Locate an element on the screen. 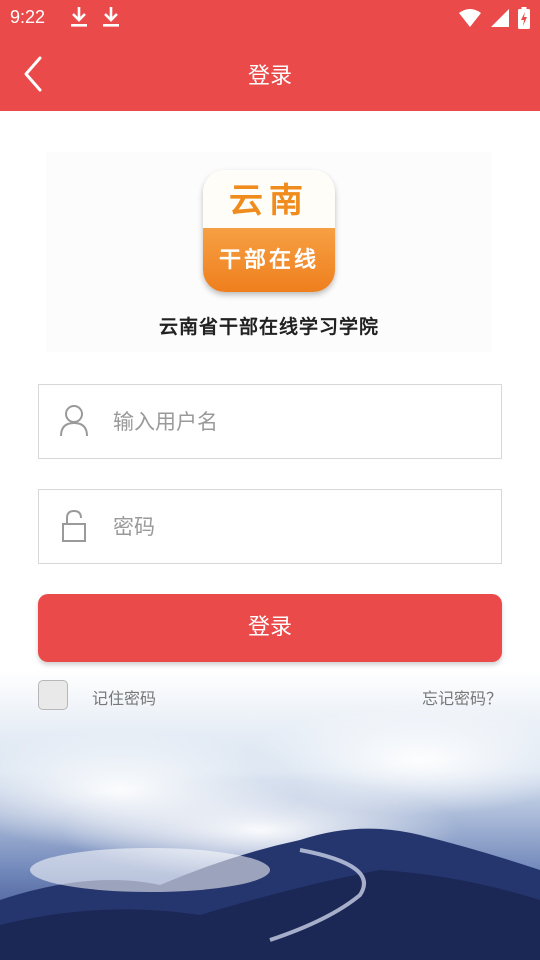 The height and width of the screenshot is (960, 540). wifi-icon is located at coordinates (470, 18).